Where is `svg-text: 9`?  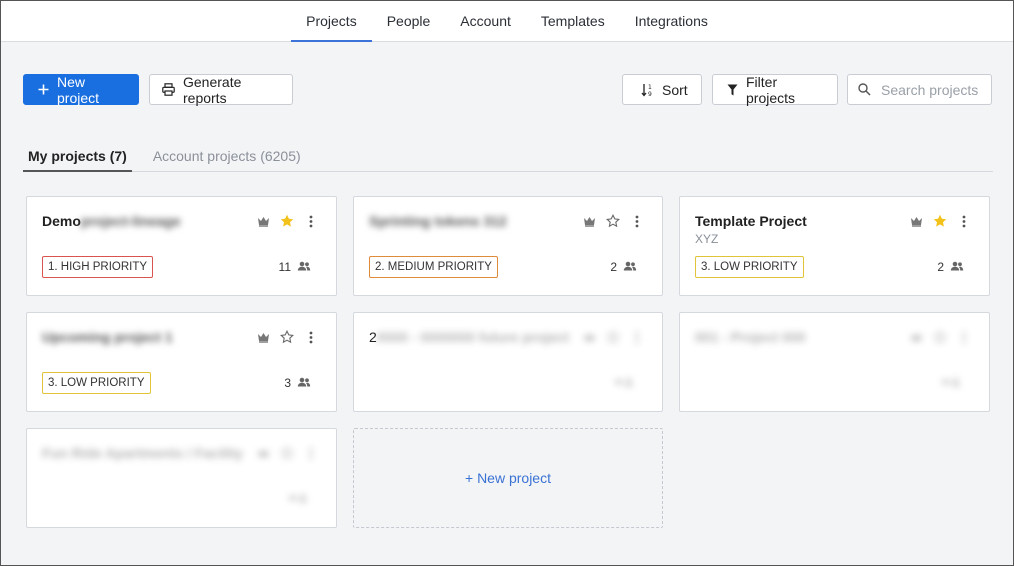
svg-text: 9 is located at coordinates (650, 94).